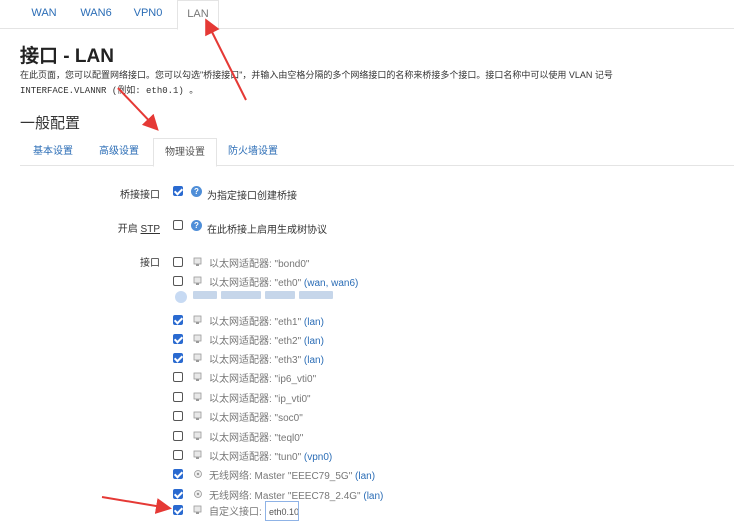 The width and height of the screenshot is (734, 525). Describe the element at coordinates (235, 512) in the screenshot. I see `custom-interface-label: 自定义接口:` at that location.